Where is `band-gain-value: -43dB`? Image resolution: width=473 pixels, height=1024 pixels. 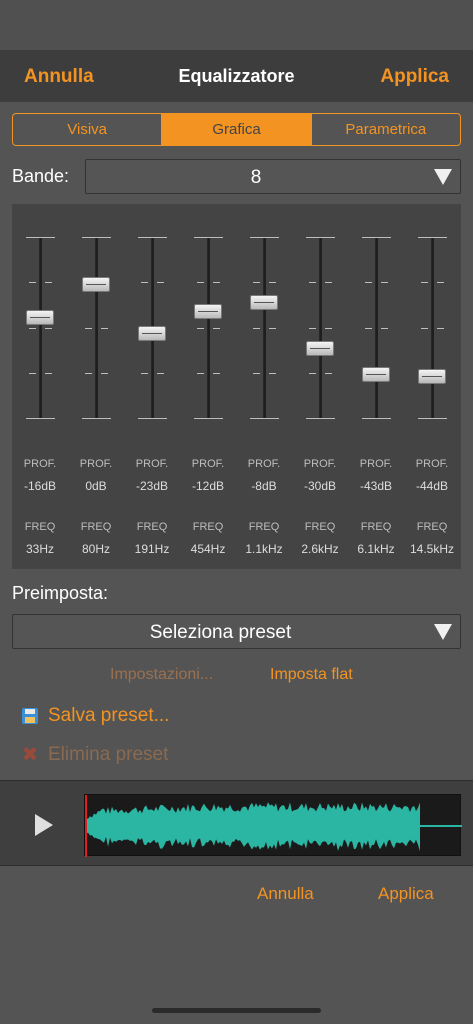 band-gain-value: -43dB is located at coordinates (376, 486).